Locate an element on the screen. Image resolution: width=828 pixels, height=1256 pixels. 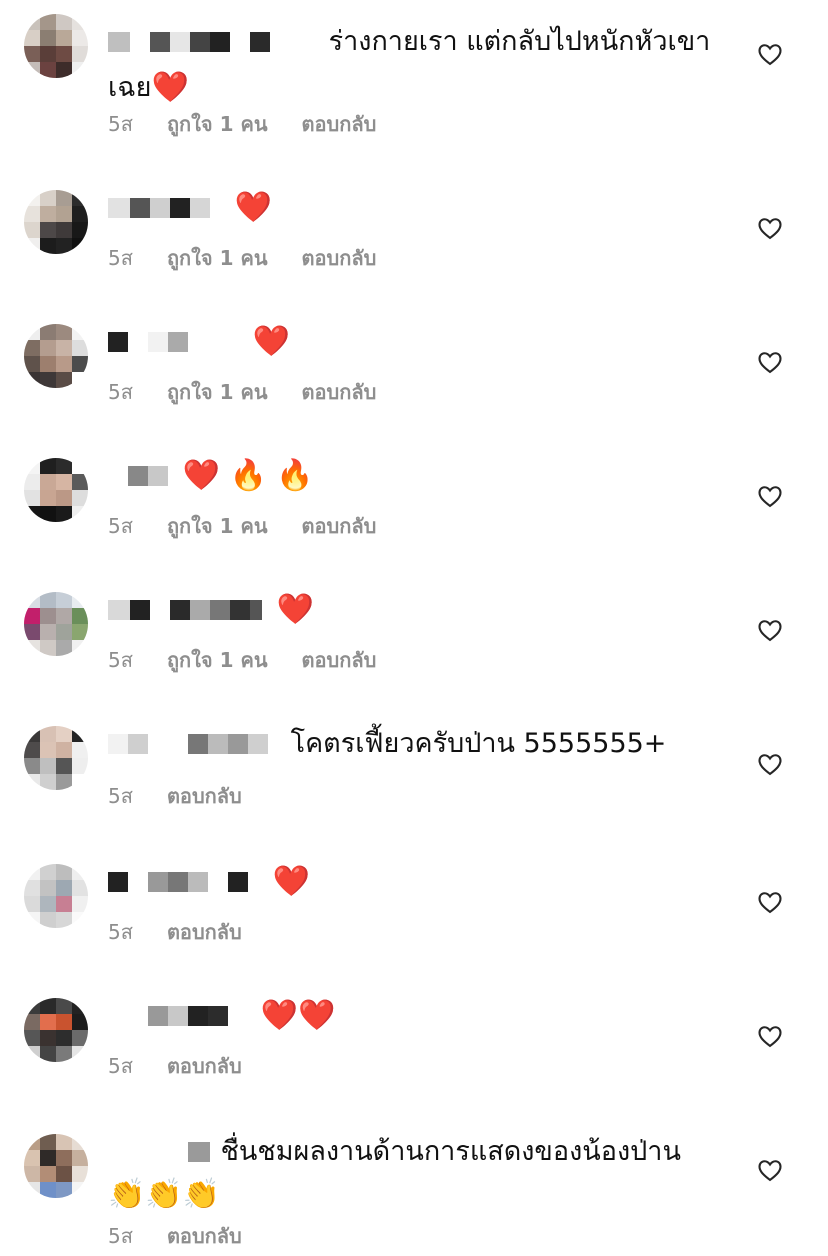
heart-emoji: ❤️❤️ is located at coordinates (298, 1015).